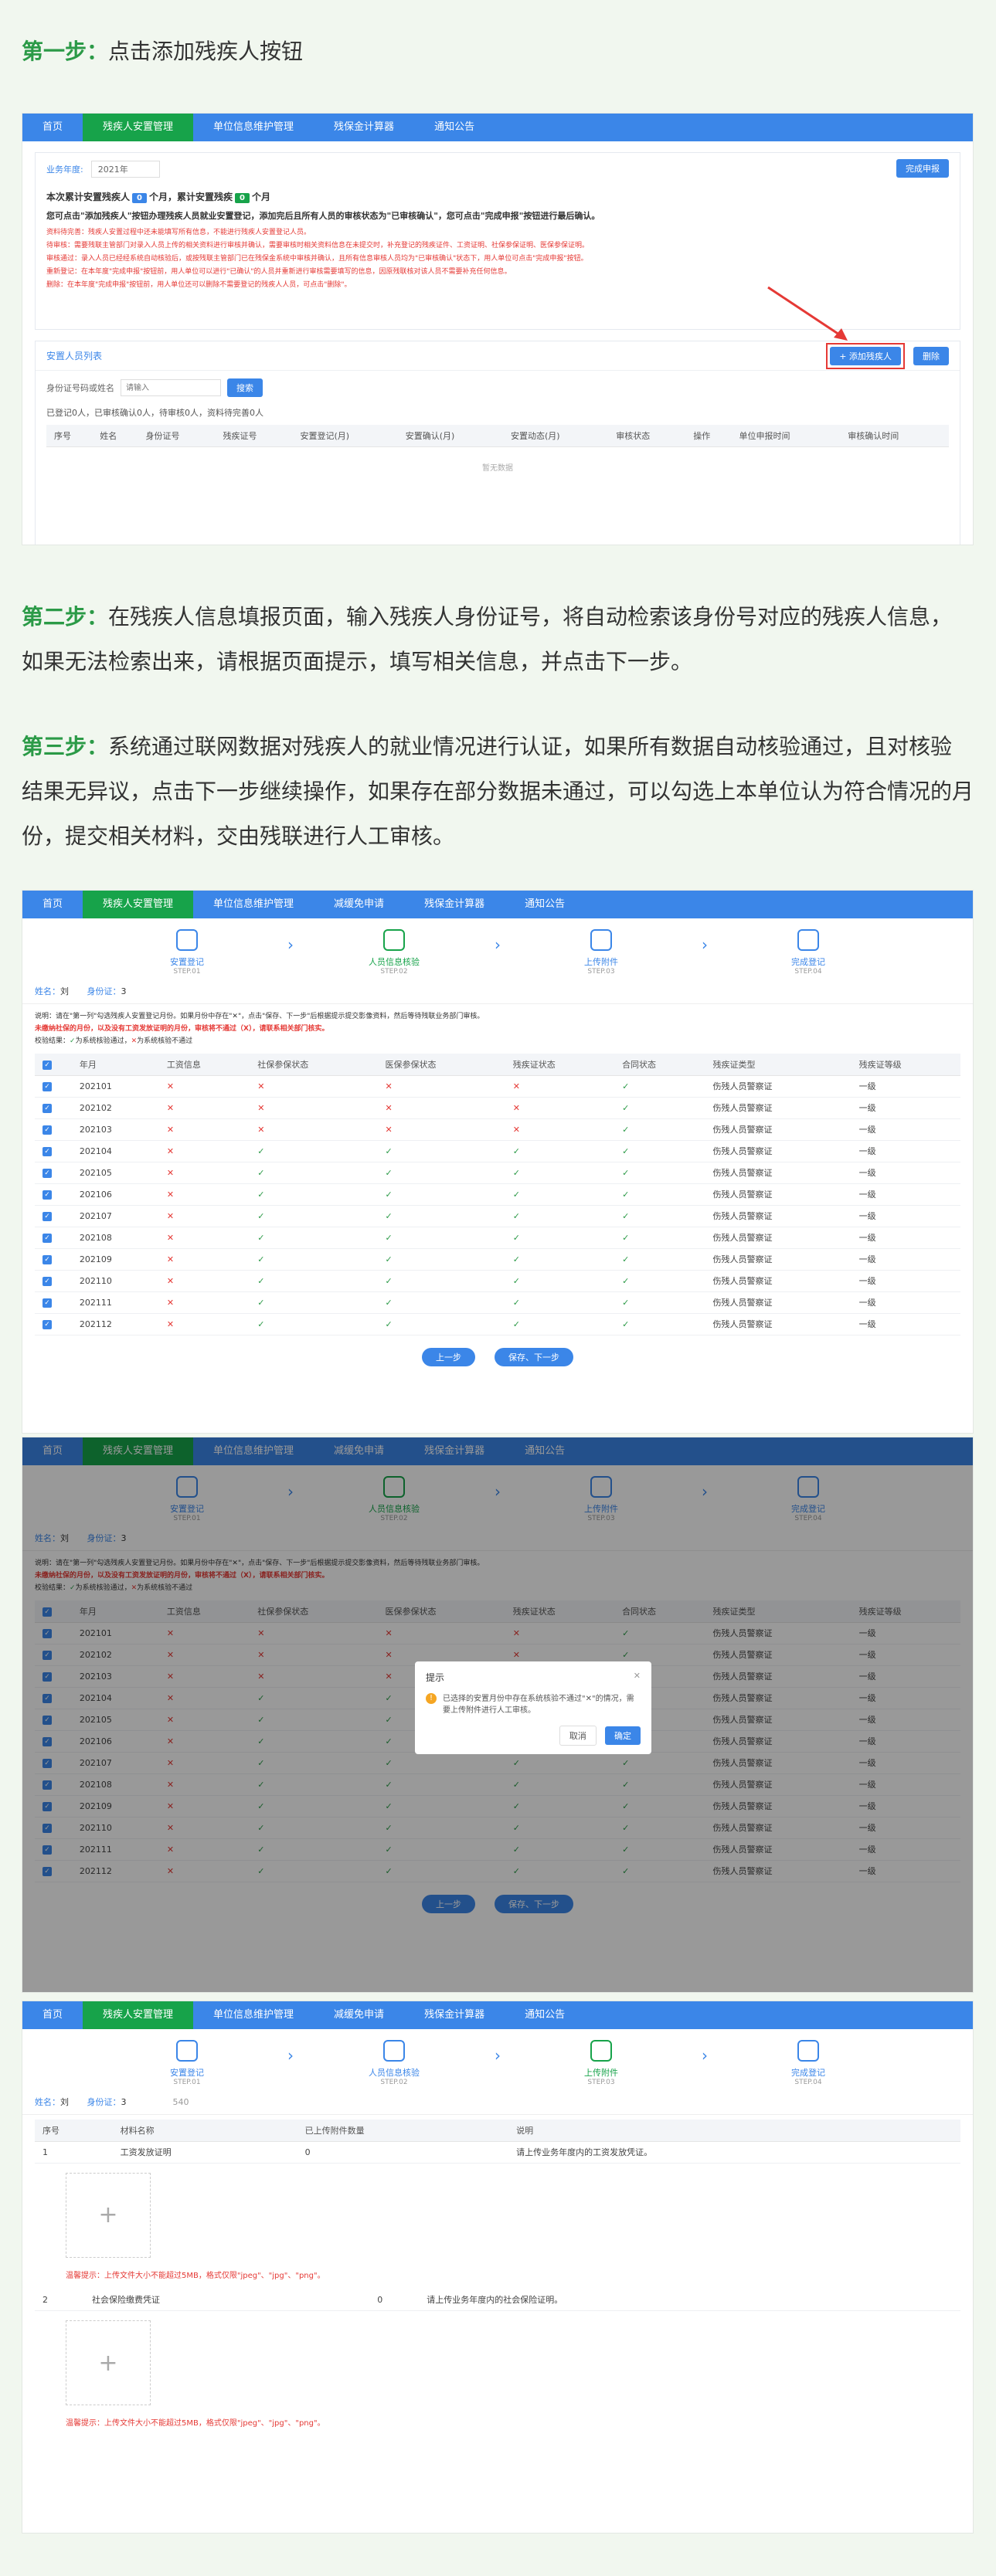 This screenshot has width=996, height=2576. Describe the element at coordinates (498, 468) in the screenshot. I see `empty-text: 暂无数据` at that location.